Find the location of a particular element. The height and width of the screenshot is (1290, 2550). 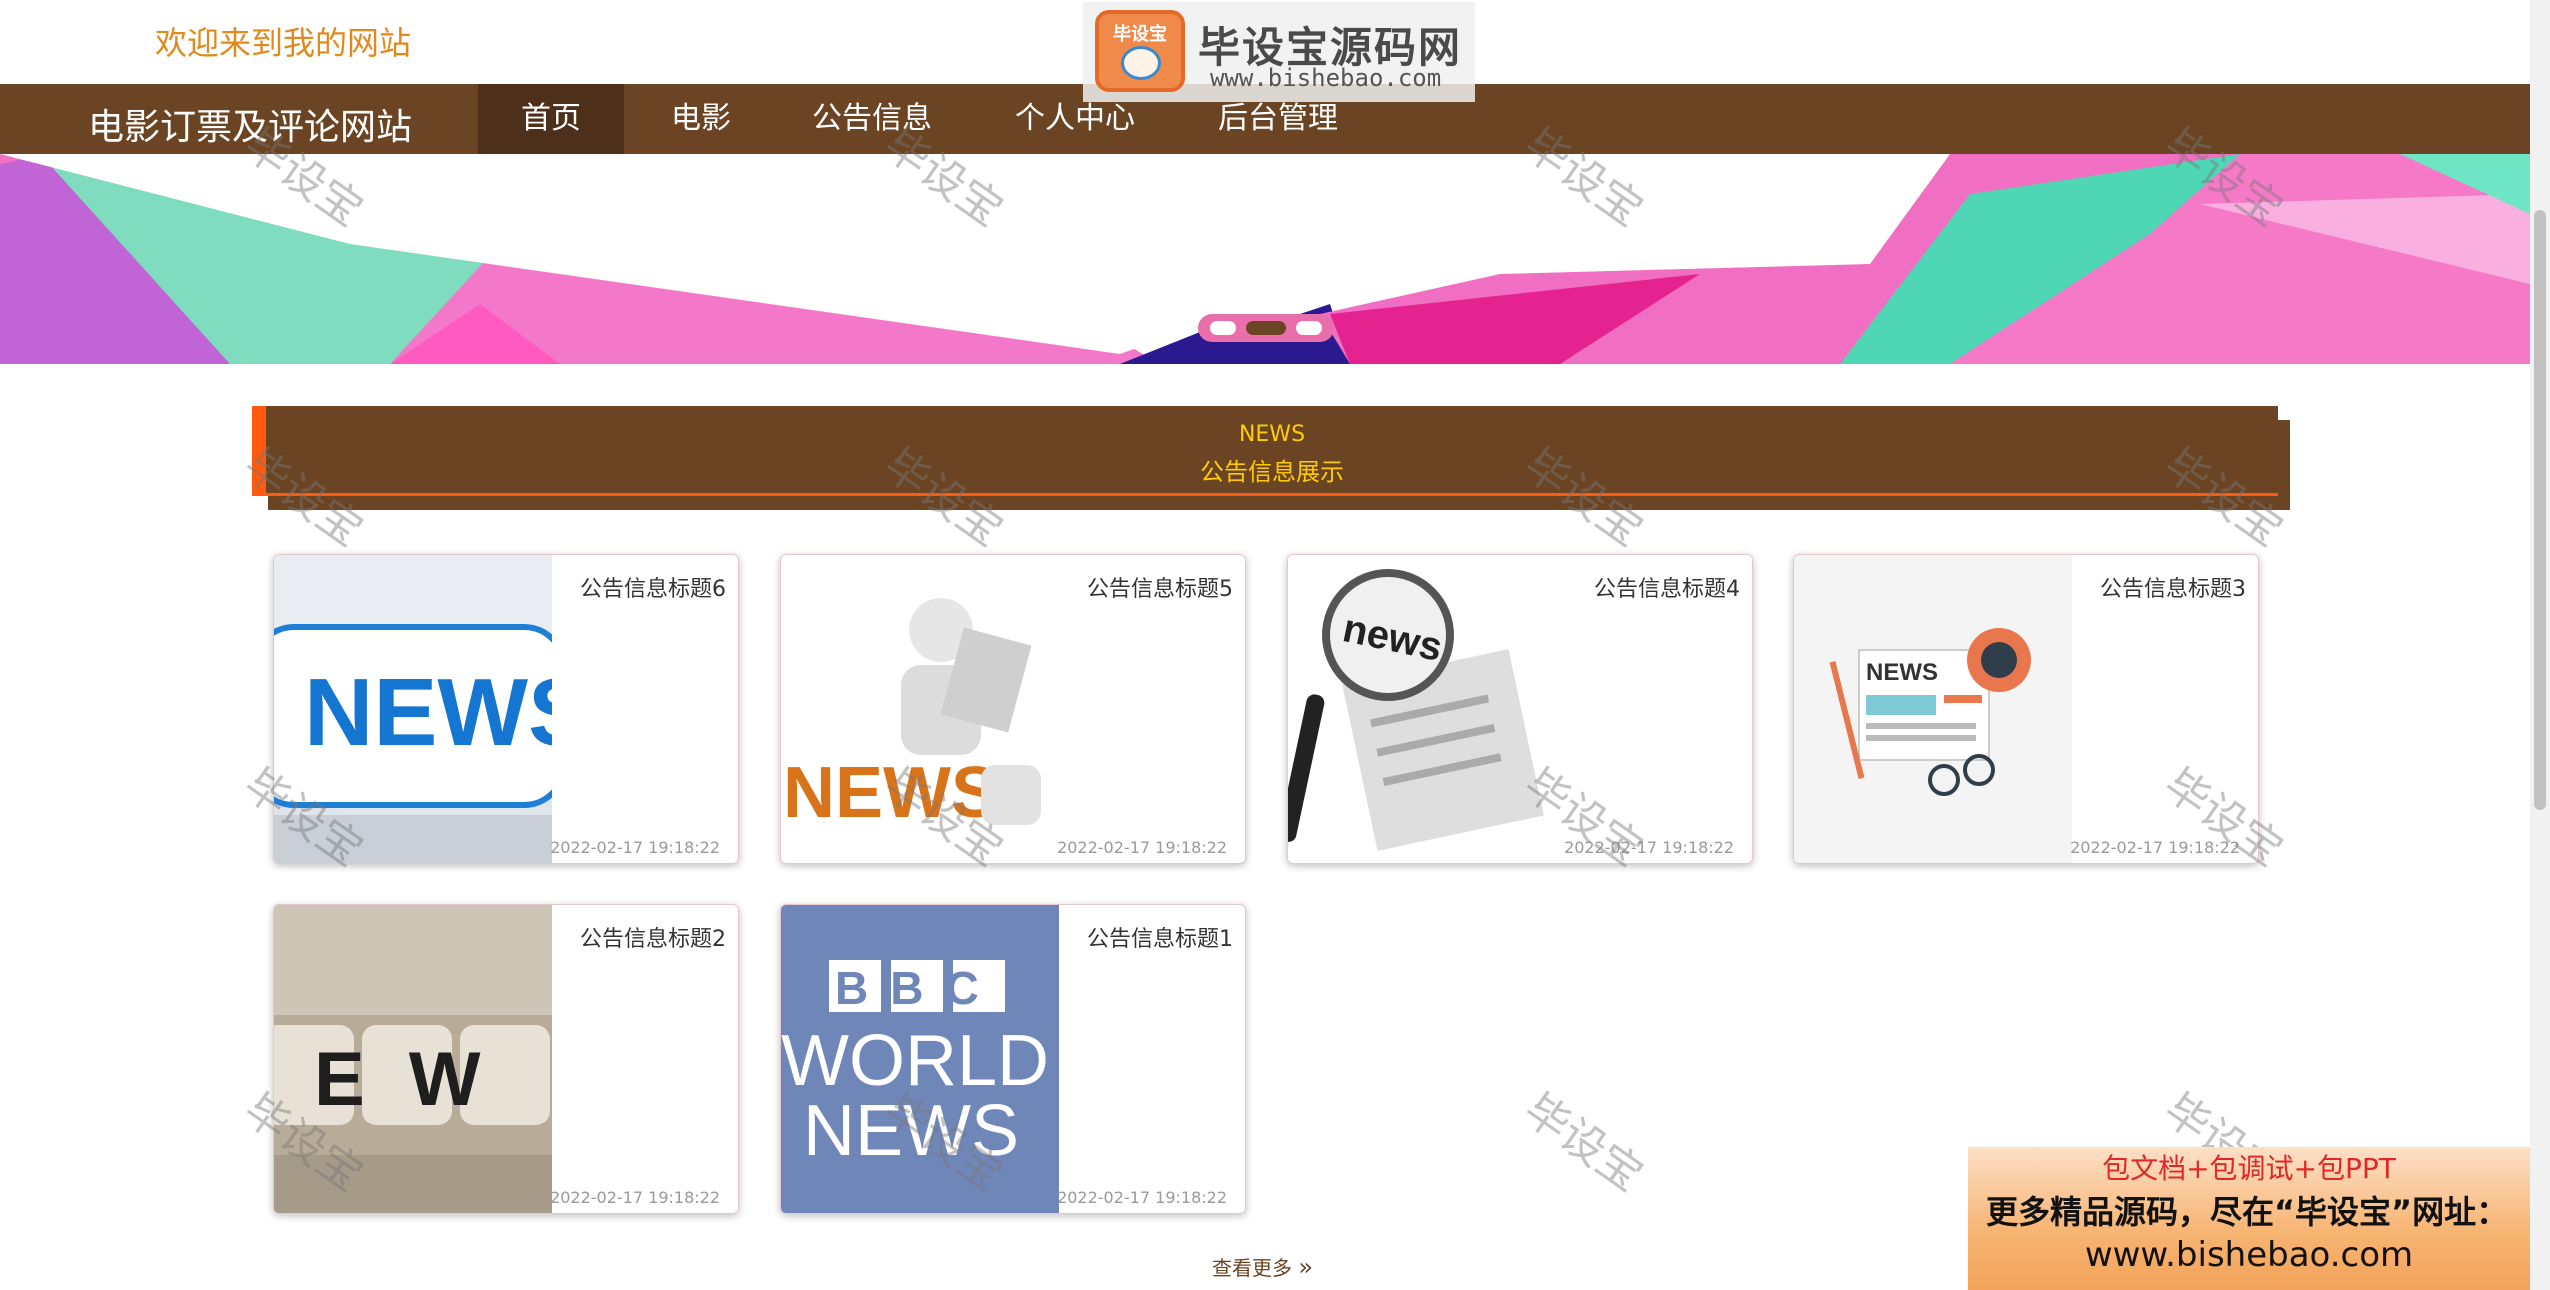

watermark-text: 毕设宝 is located at coordinates (1583, 1143).